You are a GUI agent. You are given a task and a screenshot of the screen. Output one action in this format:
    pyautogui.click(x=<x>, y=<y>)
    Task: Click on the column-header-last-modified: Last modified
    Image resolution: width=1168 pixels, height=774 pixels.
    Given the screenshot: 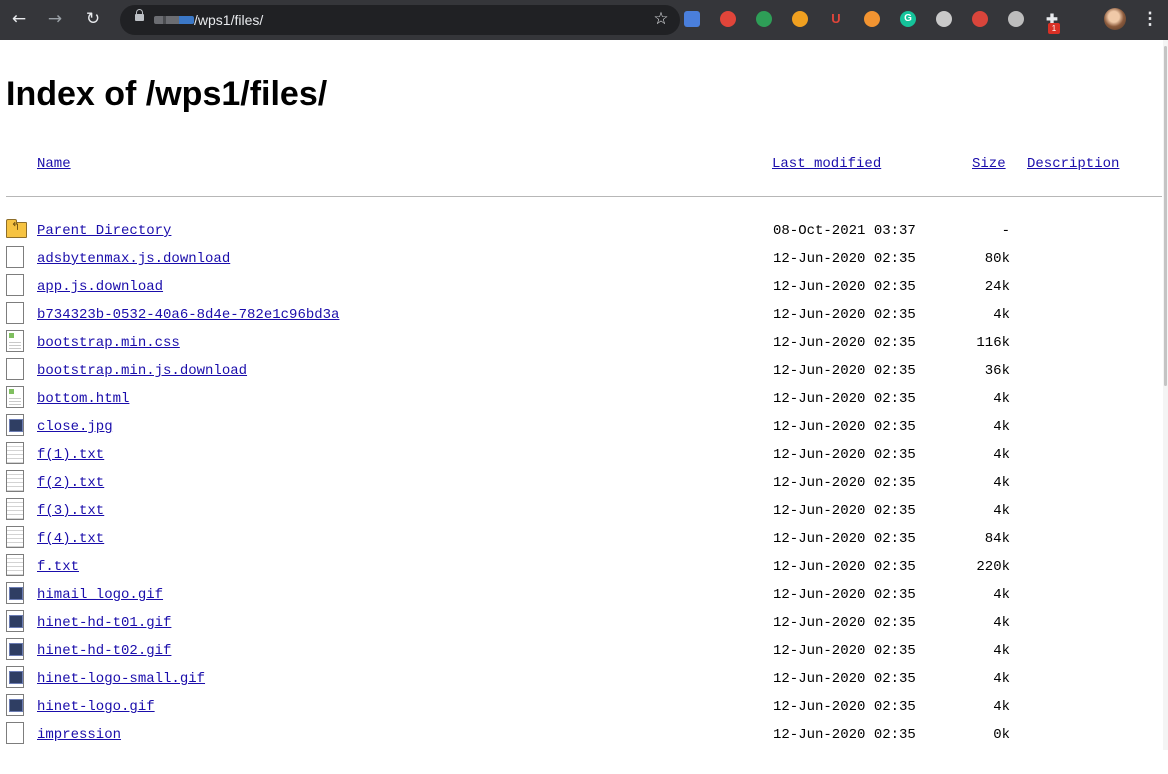 What is the action you would take?
    pyautogui.click(x=826, y=164)
    